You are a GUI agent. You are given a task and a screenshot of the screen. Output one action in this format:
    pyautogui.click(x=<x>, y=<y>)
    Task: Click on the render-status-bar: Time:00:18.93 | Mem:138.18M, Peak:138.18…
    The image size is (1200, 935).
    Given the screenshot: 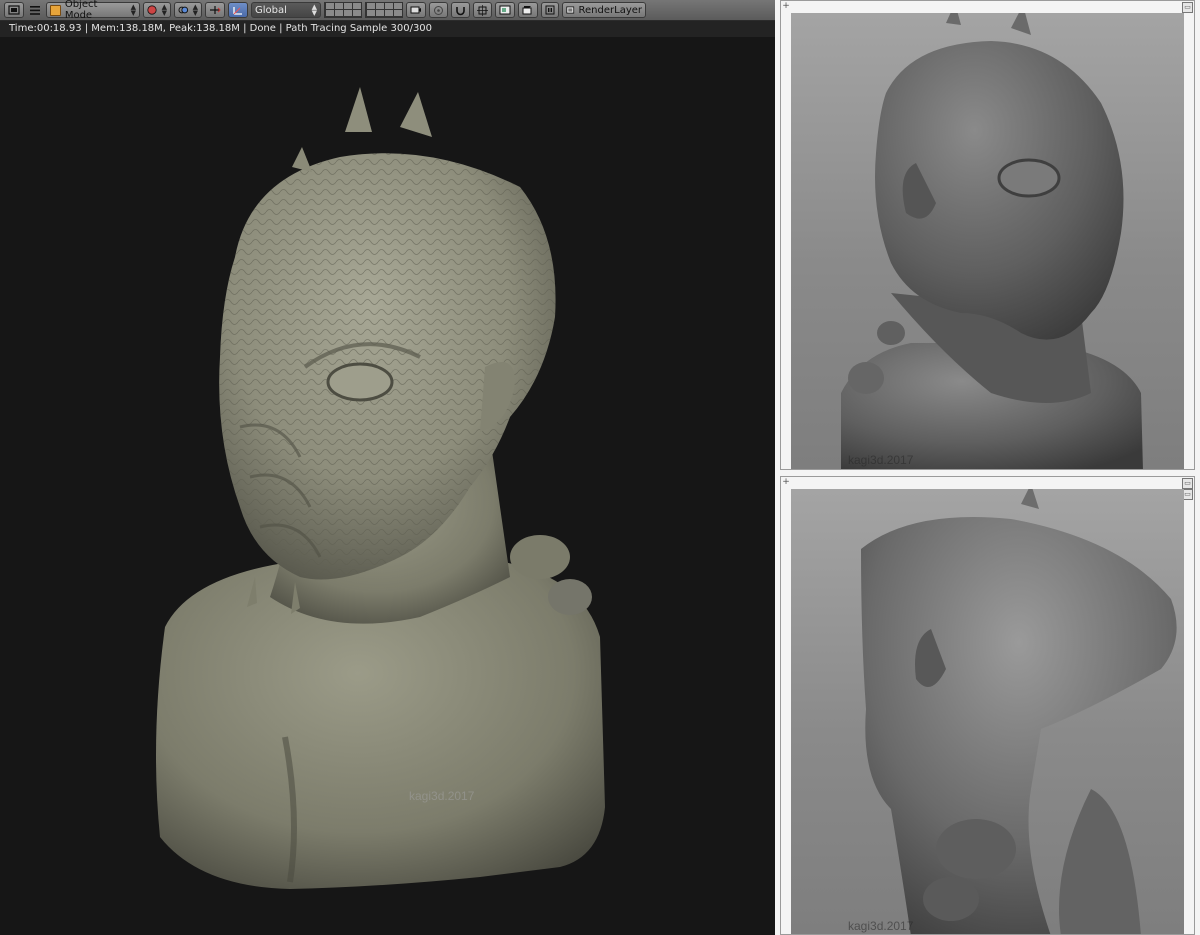 What is the action you would take?
    pyautogui.click(x=387, y=29)
    